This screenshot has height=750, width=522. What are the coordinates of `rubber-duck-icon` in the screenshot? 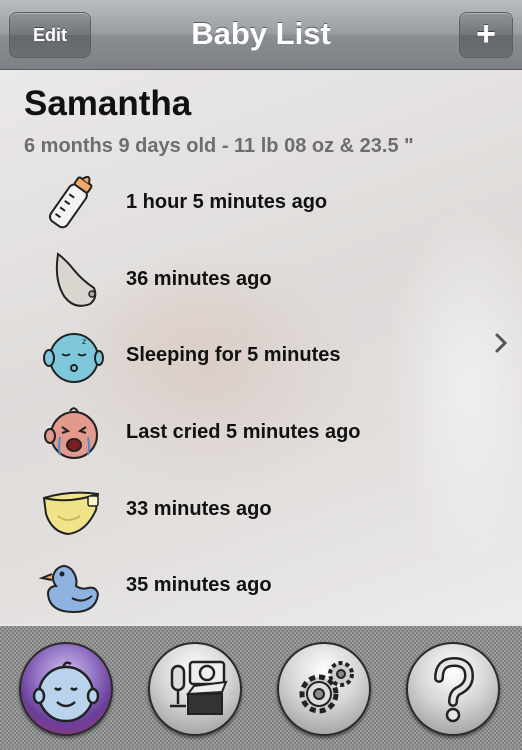 It's located at (69, 589).